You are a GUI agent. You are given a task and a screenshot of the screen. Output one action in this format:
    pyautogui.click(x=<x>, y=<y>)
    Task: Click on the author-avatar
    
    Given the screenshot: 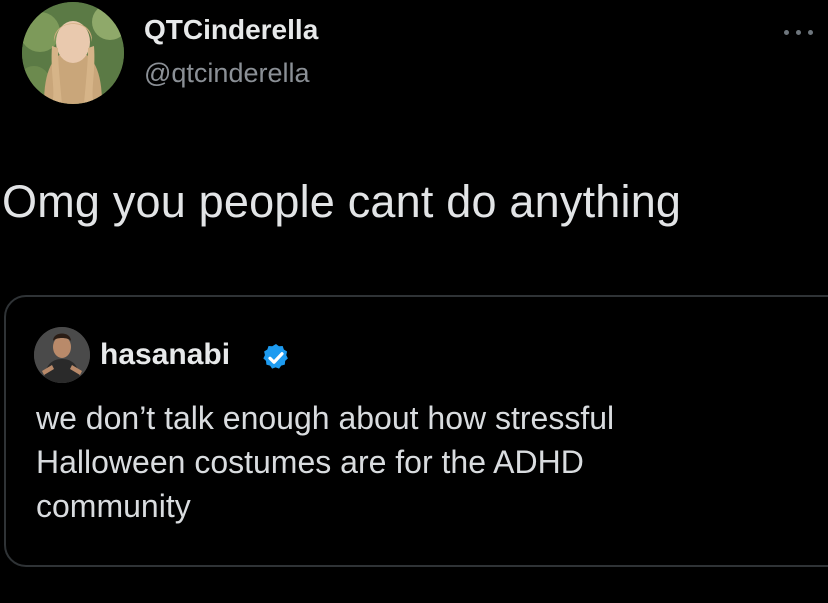 What is the action you would take?
    pyautogui.click(x=73, y=53)
    